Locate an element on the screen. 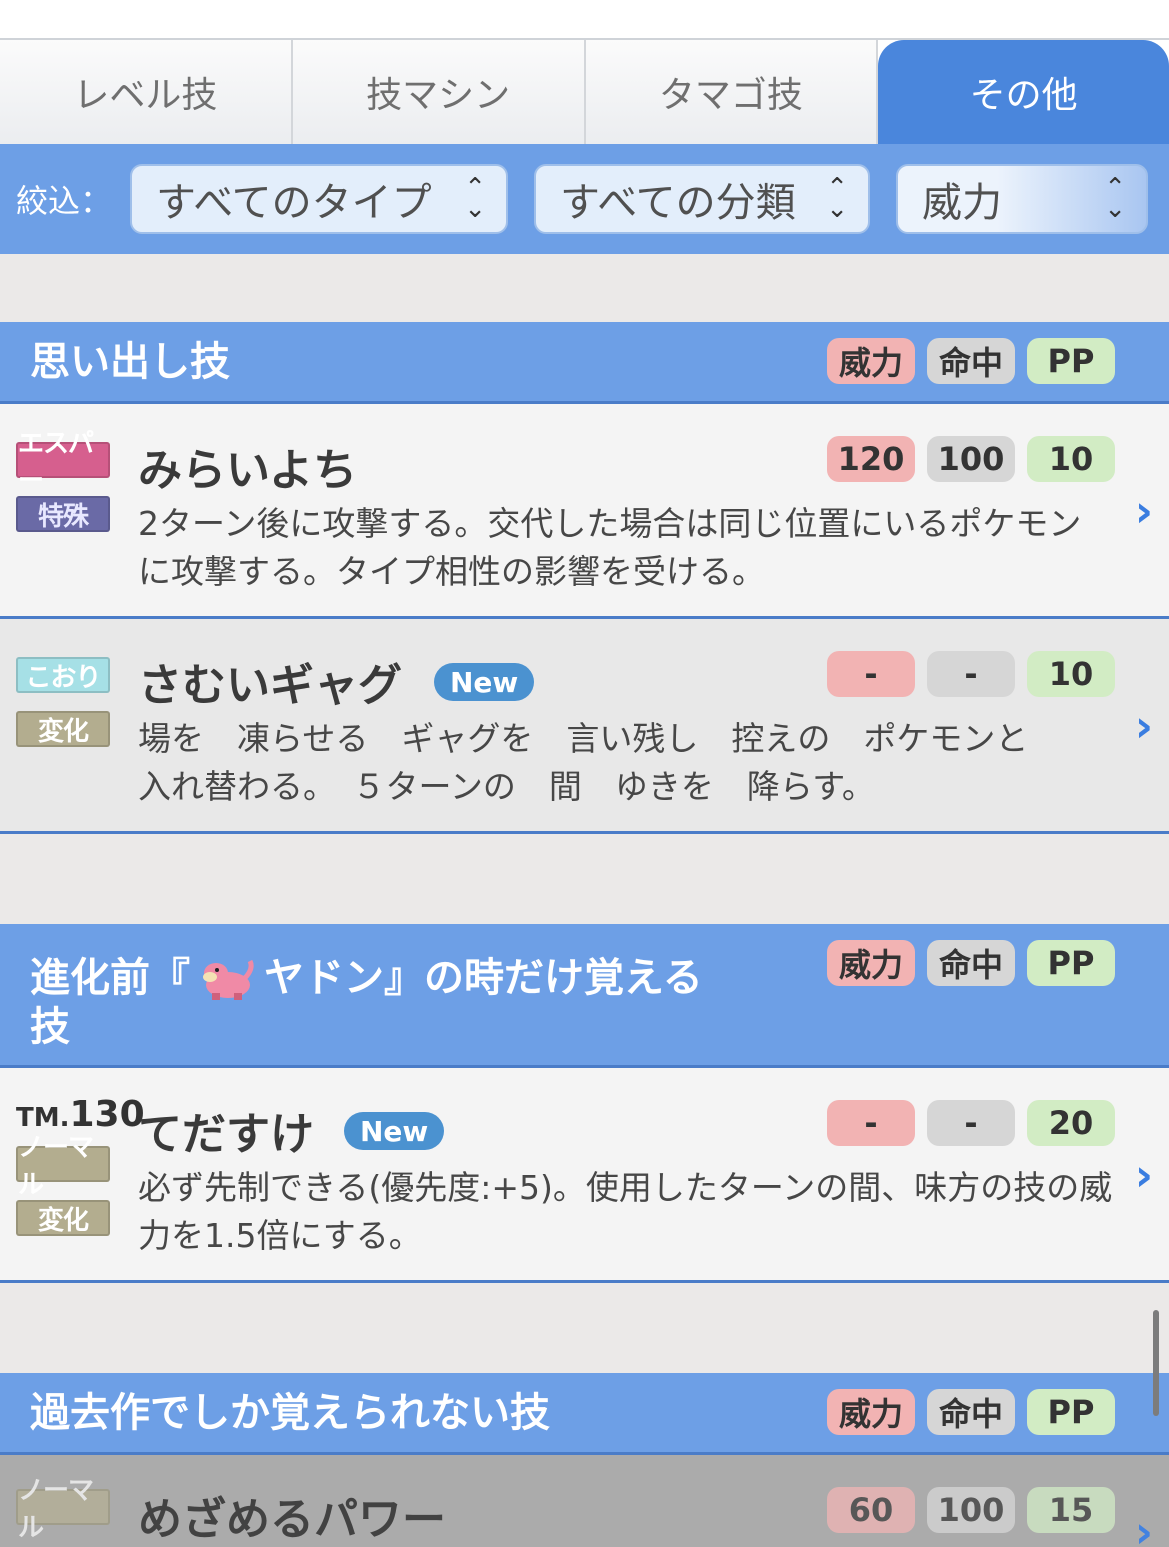 The width and height of the screenshot is (1169, 1547). tab-level-moves: レベル技 is located at coordinates (146, 92).